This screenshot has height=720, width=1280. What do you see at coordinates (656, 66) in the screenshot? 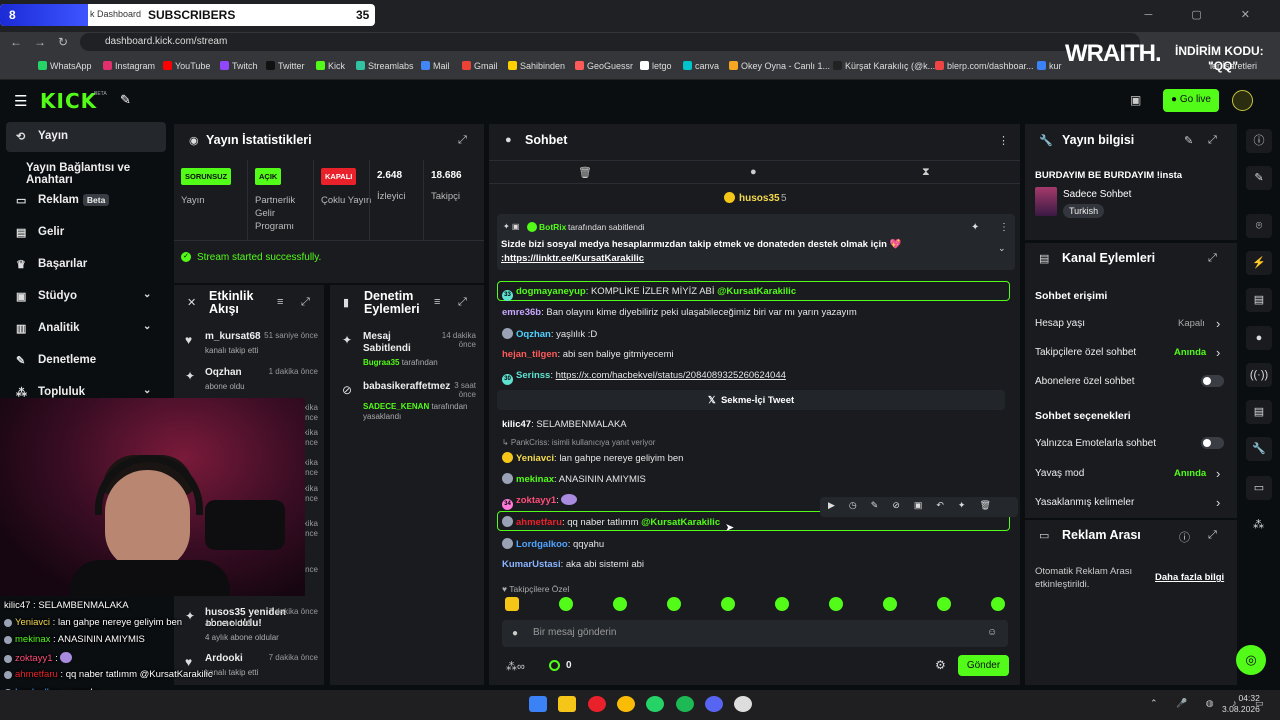
I see `bookmark-item: letgo` at bounding box center [656, 66].